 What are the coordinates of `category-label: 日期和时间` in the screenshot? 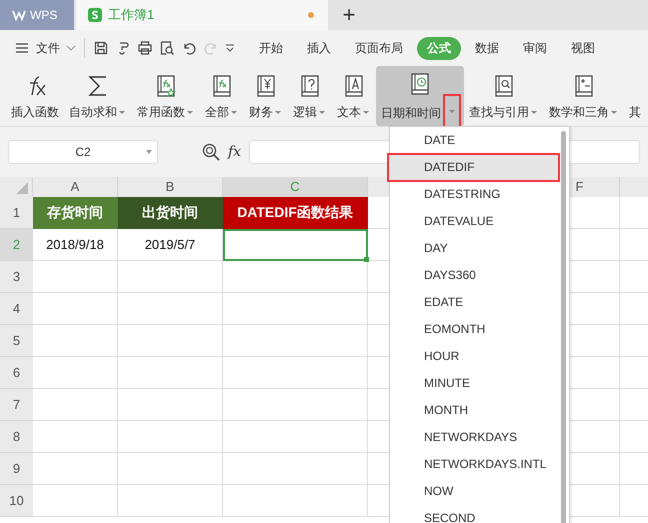 It's located at (411, 113).